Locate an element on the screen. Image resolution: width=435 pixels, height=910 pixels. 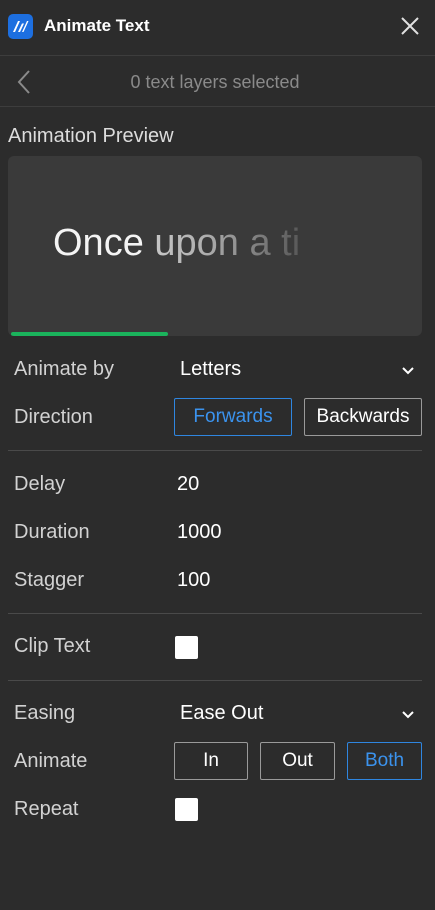
animate-both-button: Both is located at coordinates (384, 761).